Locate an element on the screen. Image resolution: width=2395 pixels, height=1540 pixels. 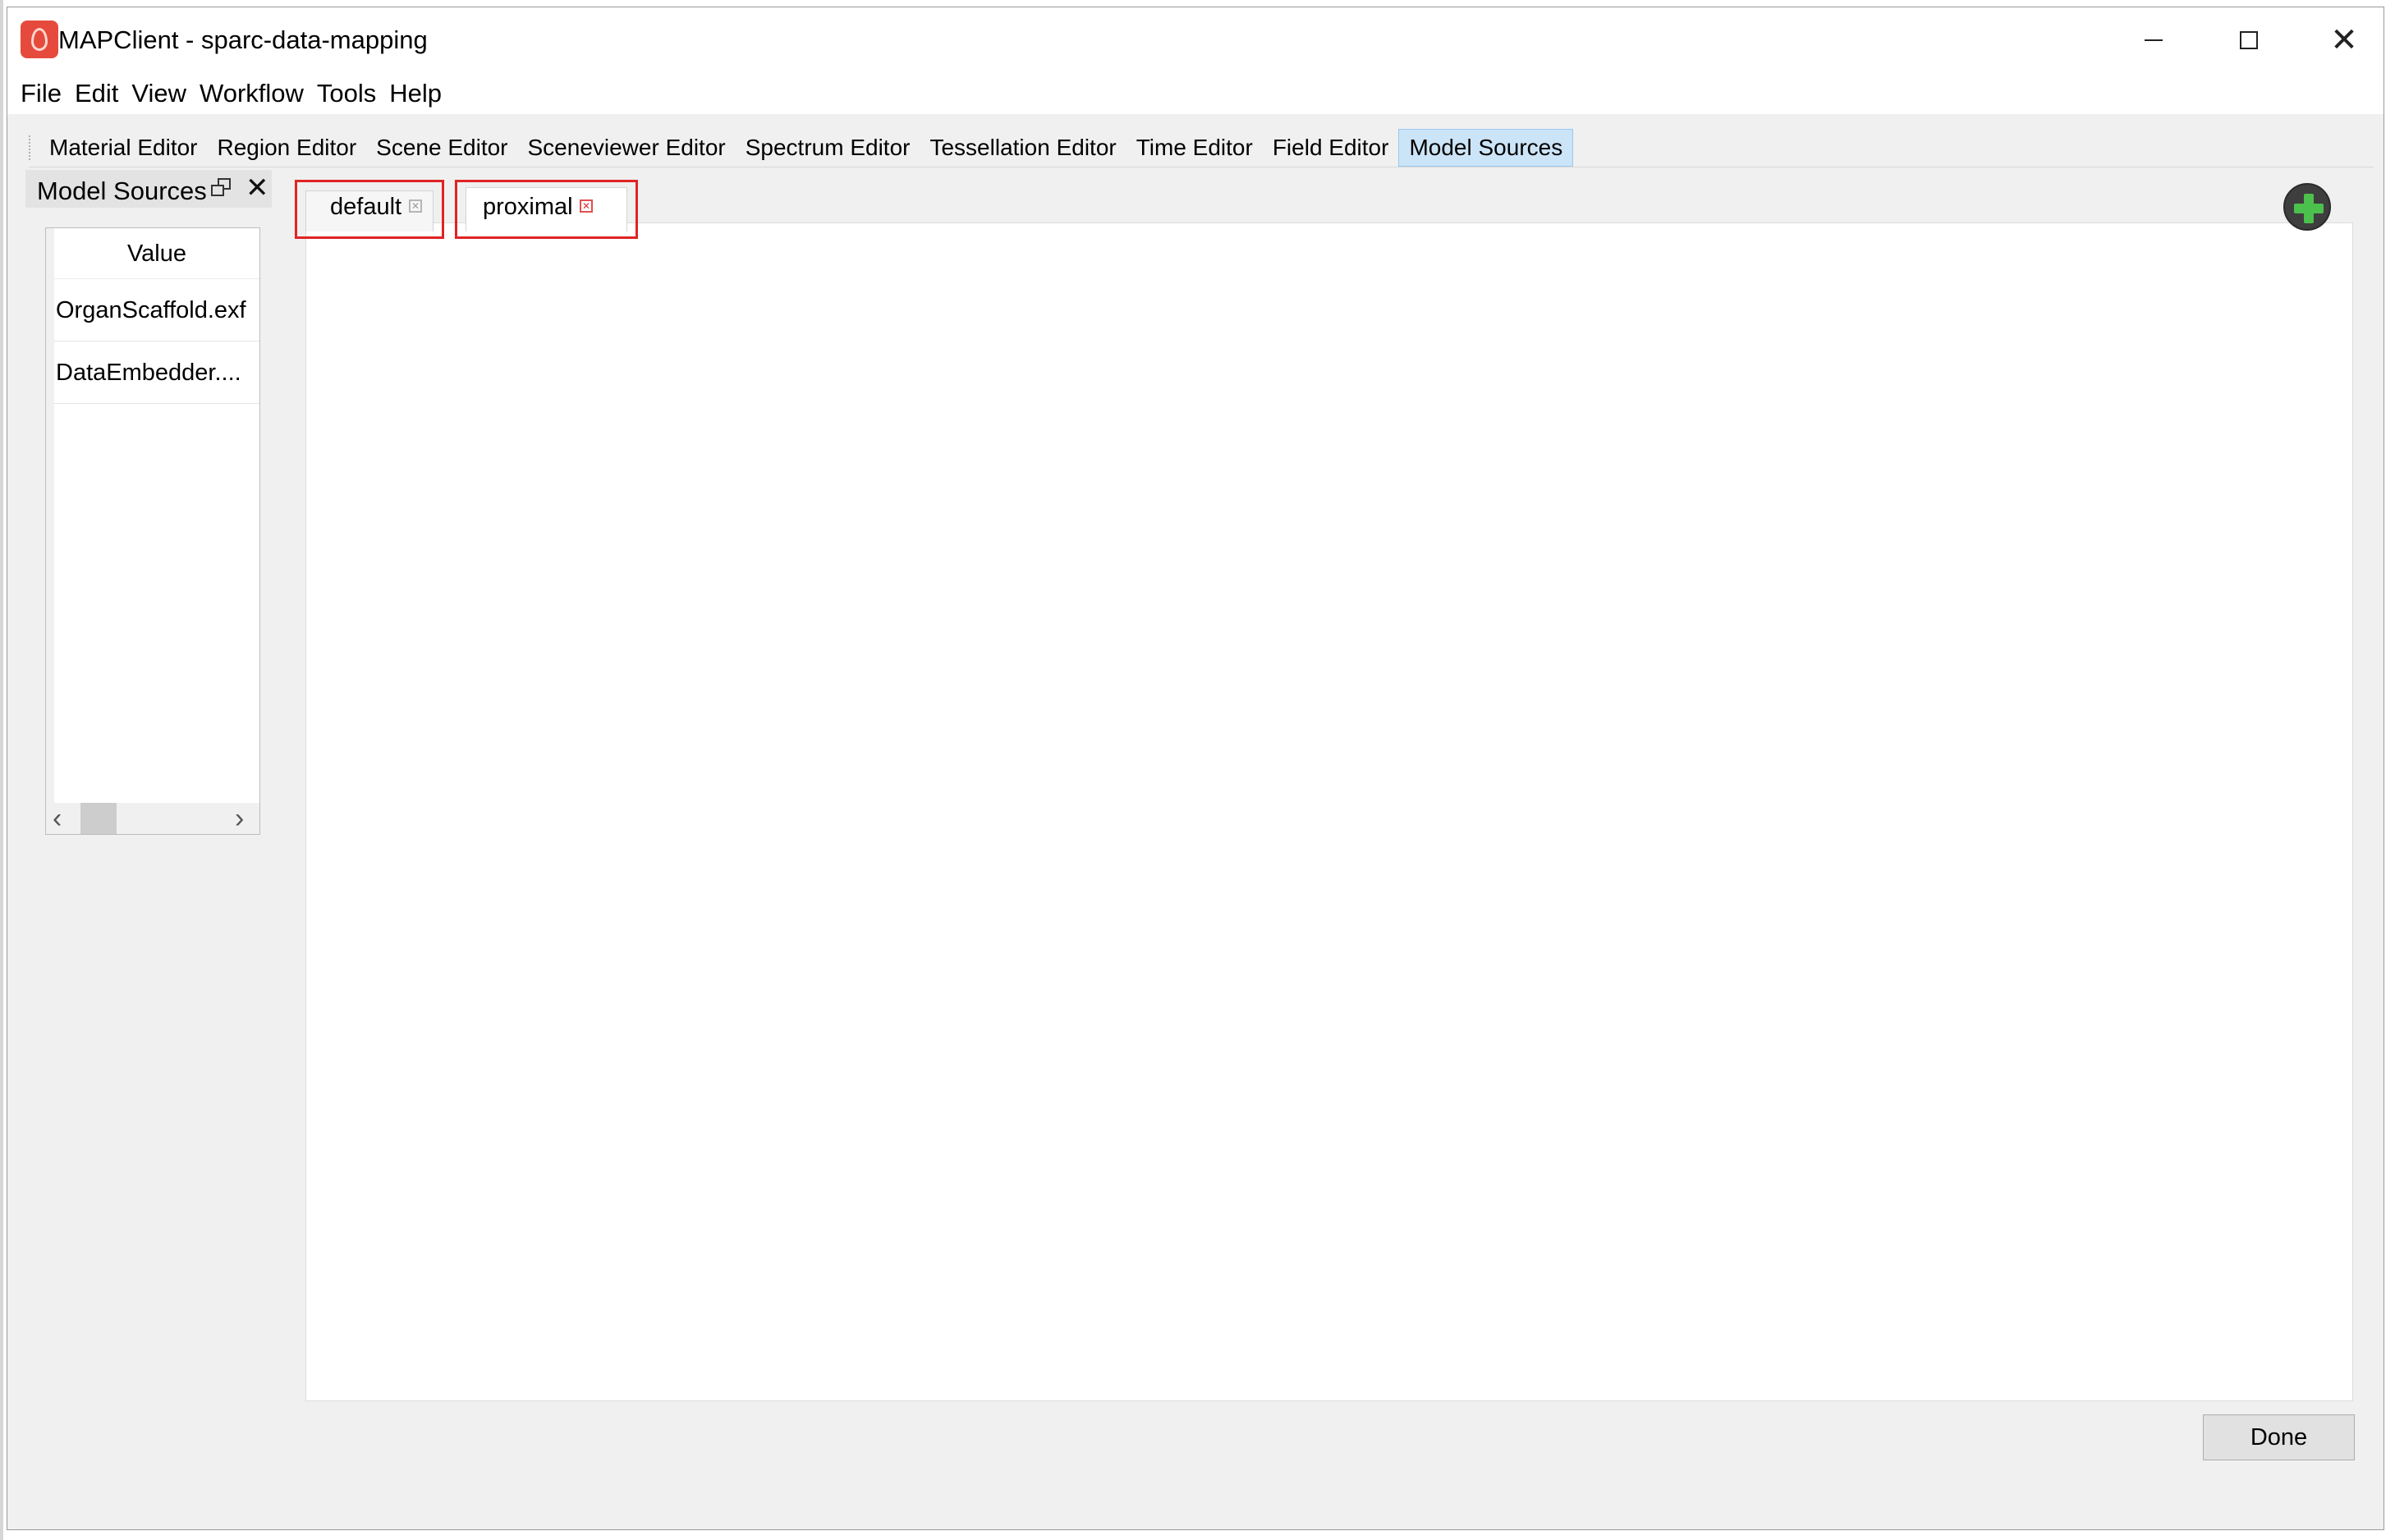
close-window-button: ✕ is located at coordinates (2344, 40).